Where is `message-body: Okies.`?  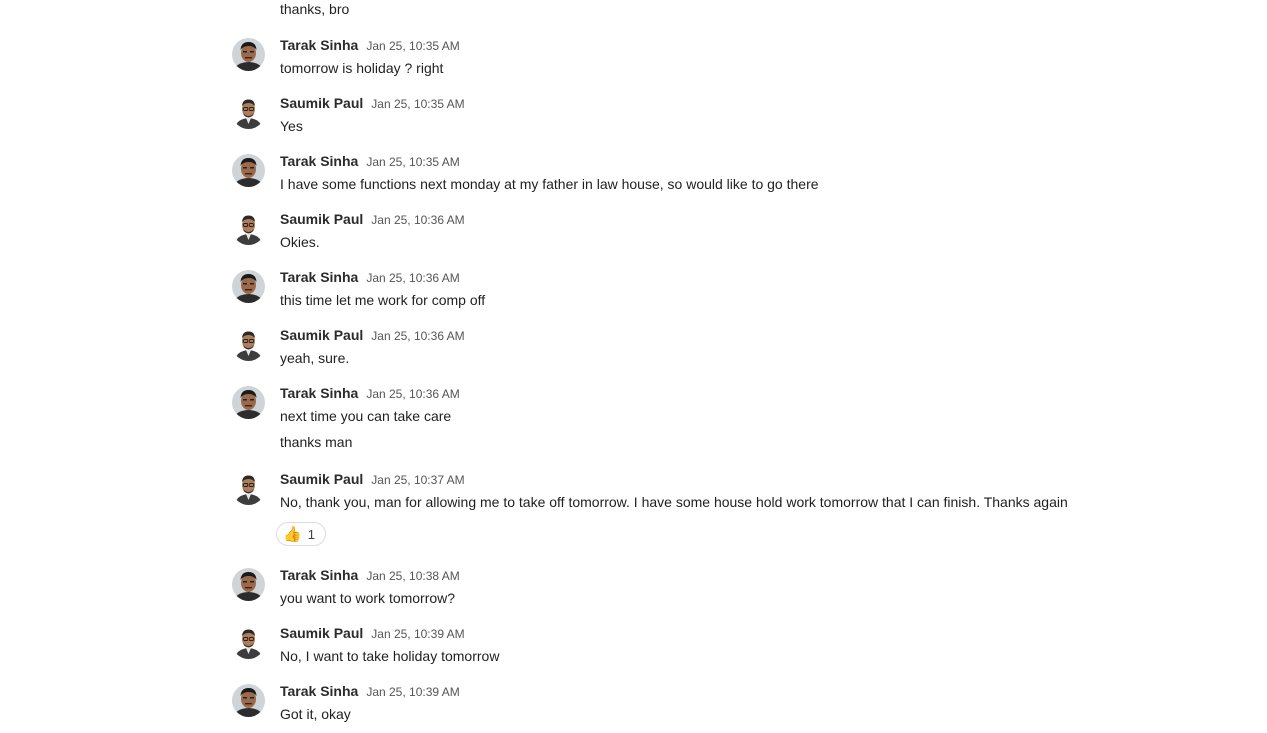
message-body: Okies. is located at coordinates (300, 246).